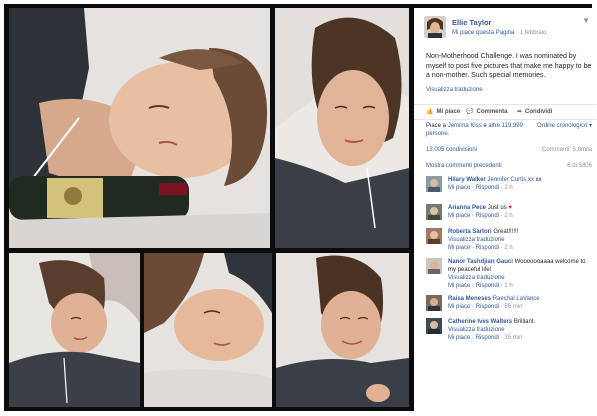 The image size is (597, 416). I want to click on photo-4-image, so click(208, 330).